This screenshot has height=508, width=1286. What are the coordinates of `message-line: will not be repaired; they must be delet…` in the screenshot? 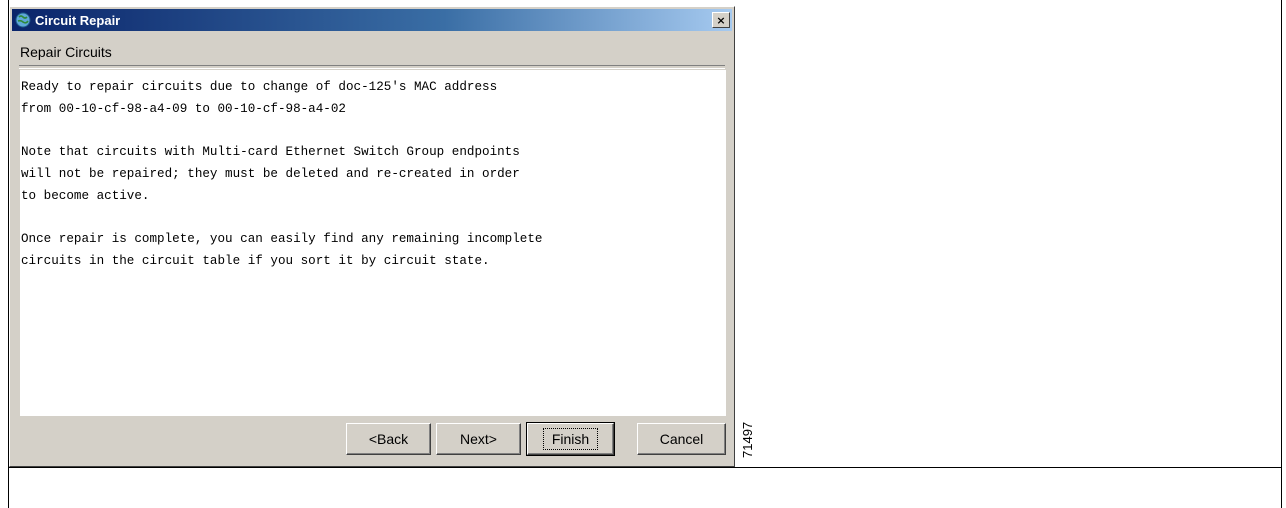 It's located at (270, 173).